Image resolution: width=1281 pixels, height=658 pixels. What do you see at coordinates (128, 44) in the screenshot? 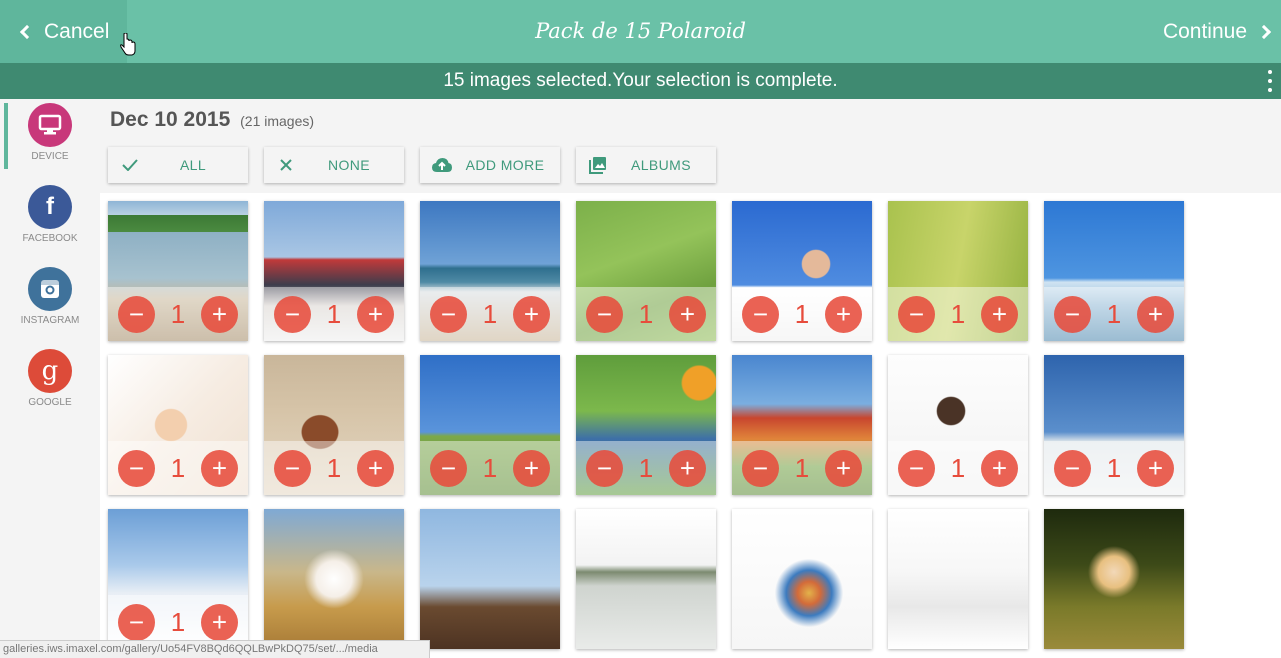
I see `mouse-pointer-icon` at bounding box center [128, 44].